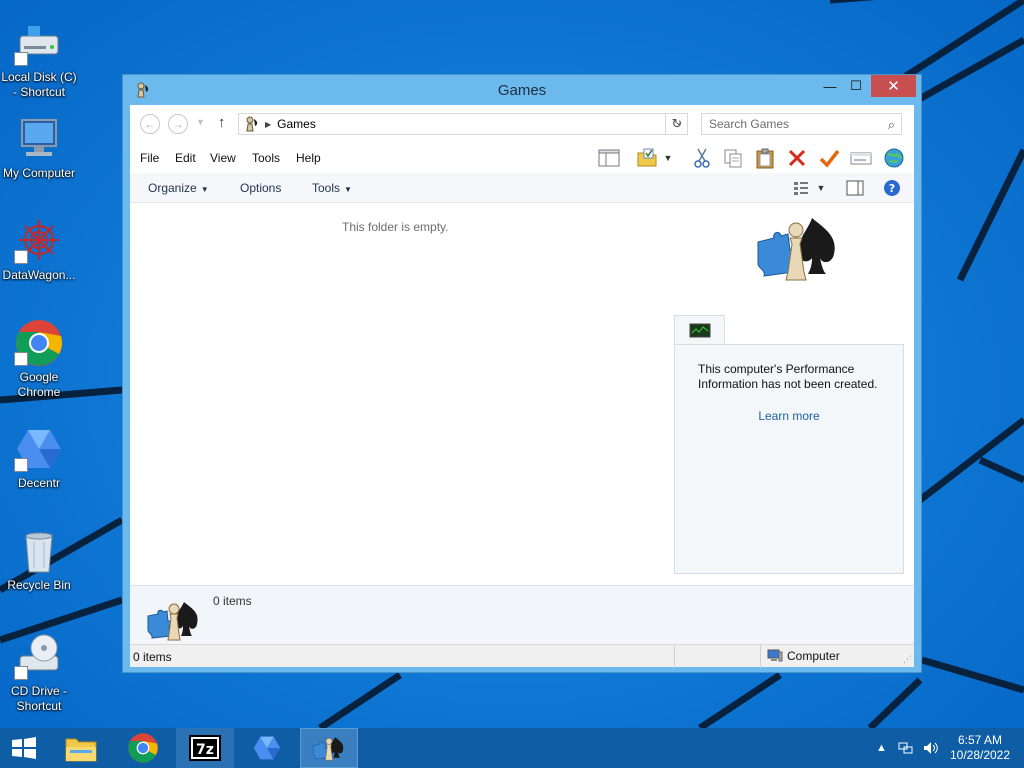 The width and height of the screenshot is (1024, 768). I want to click on help-icon: ?, so click(892, 188).